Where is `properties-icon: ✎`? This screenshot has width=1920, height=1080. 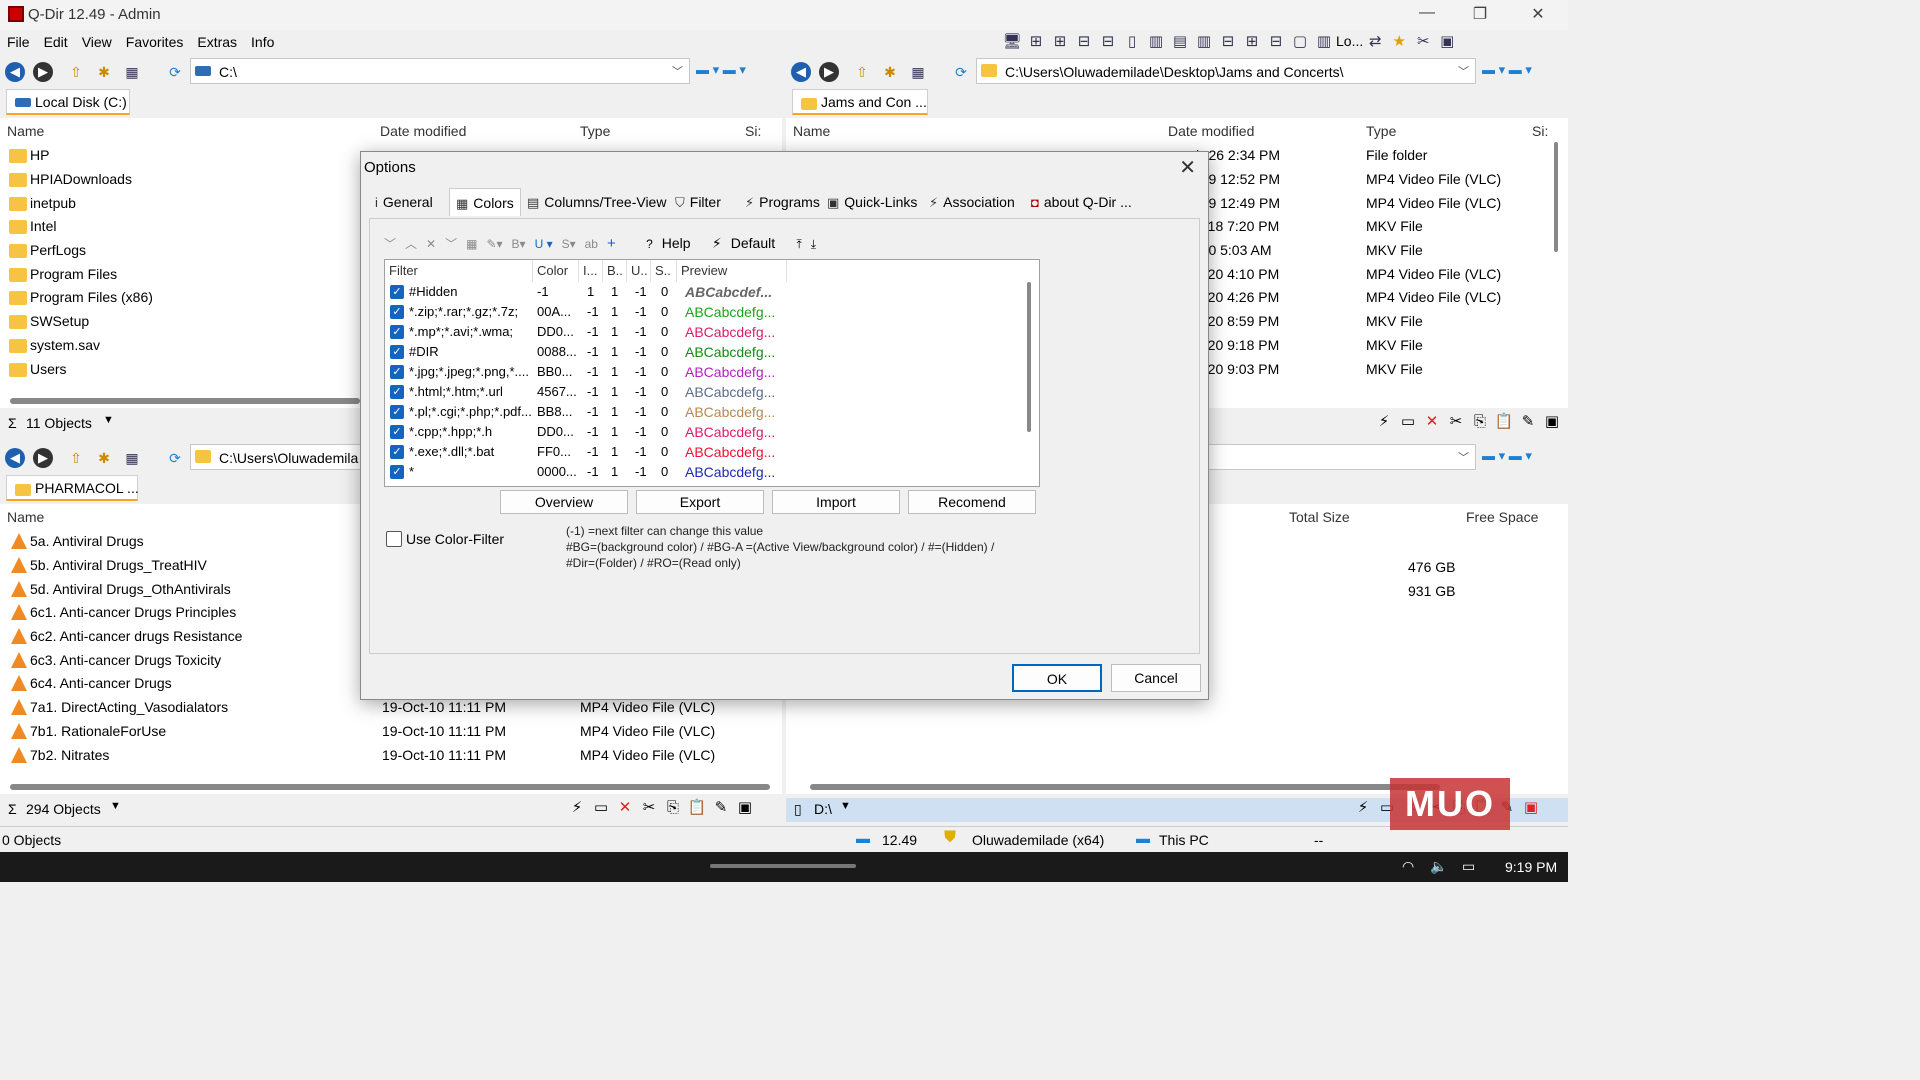 properties-icon: ✎ is located at coordinates (1528, 421).